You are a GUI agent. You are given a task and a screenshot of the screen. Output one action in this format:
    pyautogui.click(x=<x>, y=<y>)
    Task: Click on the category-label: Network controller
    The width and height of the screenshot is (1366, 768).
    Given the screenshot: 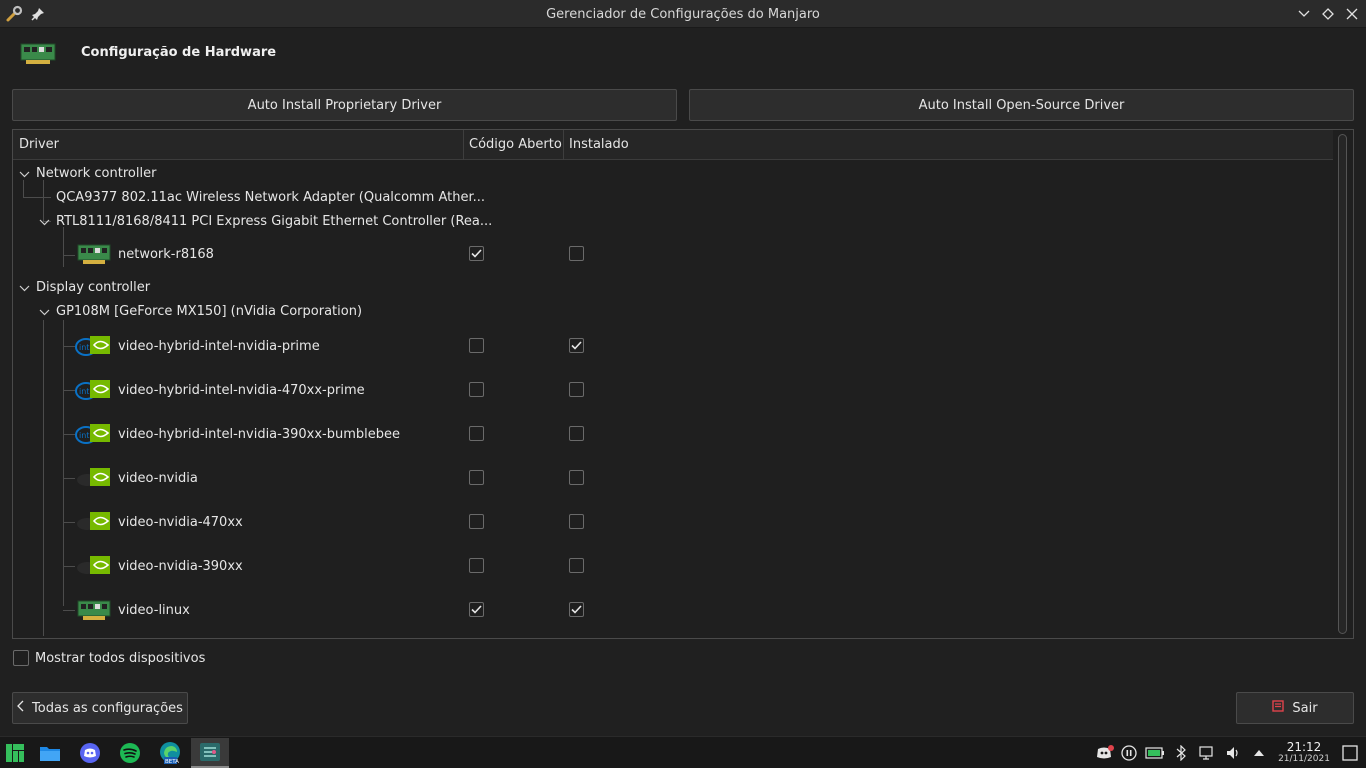 What is the action you would take?
    pyautogui.click(x=96, y=173)
    